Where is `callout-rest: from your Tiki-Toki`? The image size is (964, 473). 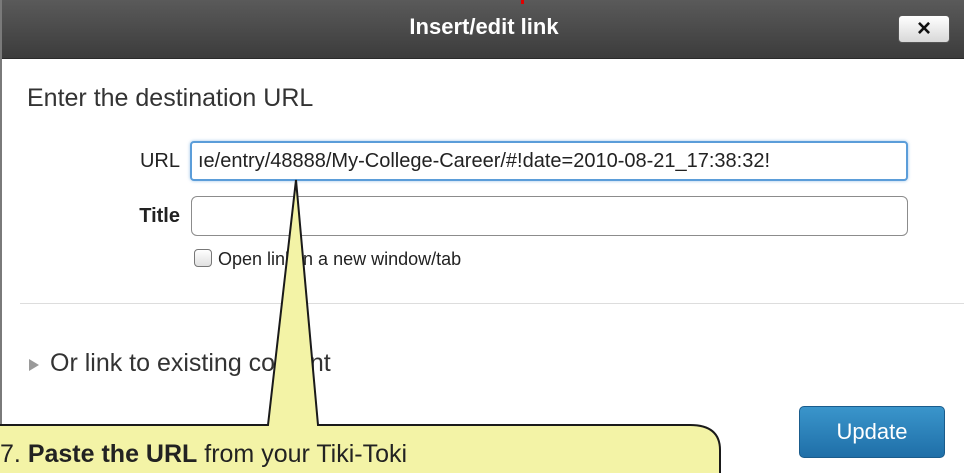 callout-rest: from your Tiki-Toki is located at coordinates (306, 454).